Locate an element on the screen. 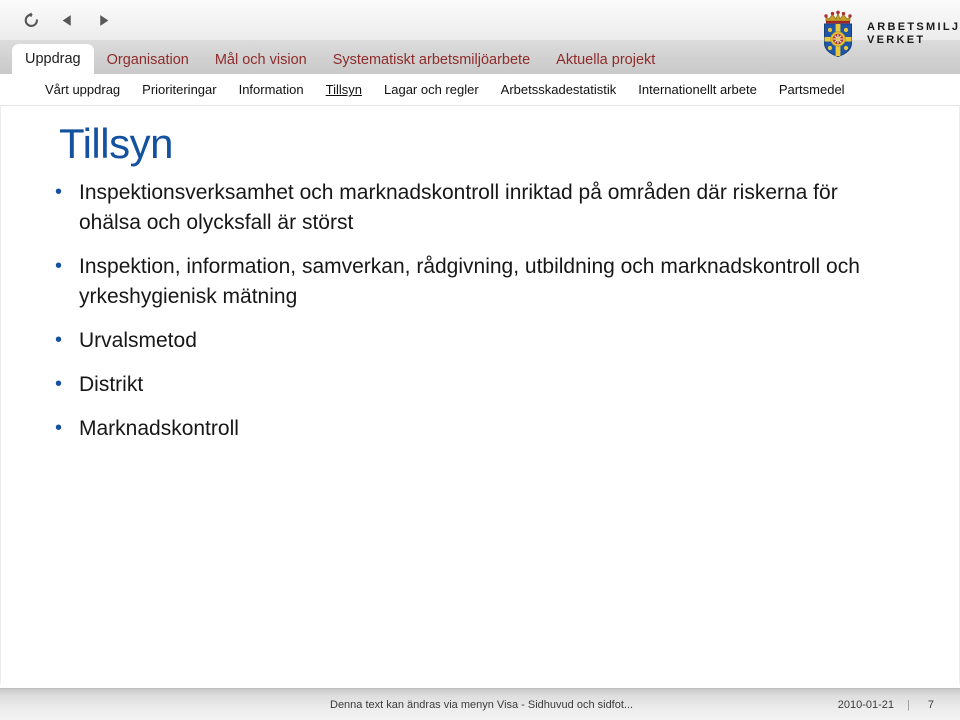 This screenshot has height=720, width=960. footer-page-number: 7 is located at coordinates (930, 704).